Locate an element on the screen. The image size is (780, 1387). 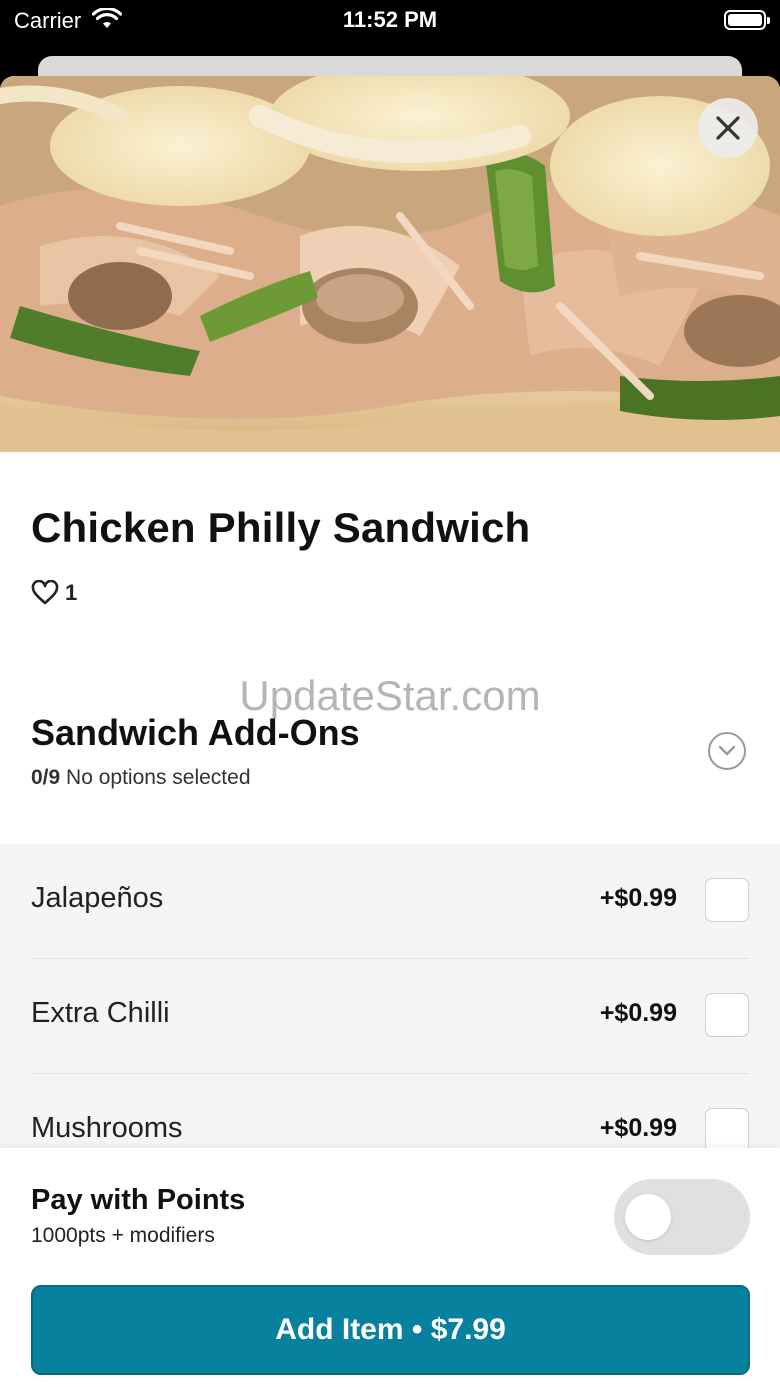
pay-with-points-title: Pay with Points is located at coordinates (138, 1200).